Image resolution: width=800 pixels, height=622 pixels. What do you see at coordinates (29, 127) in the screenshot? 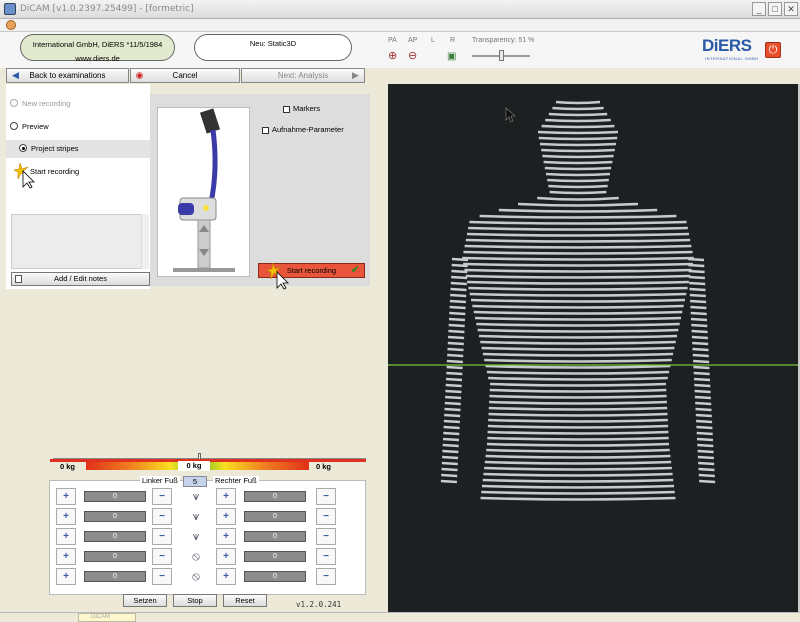
I see `step-preview: Preview` at bounding box center [29, 127].